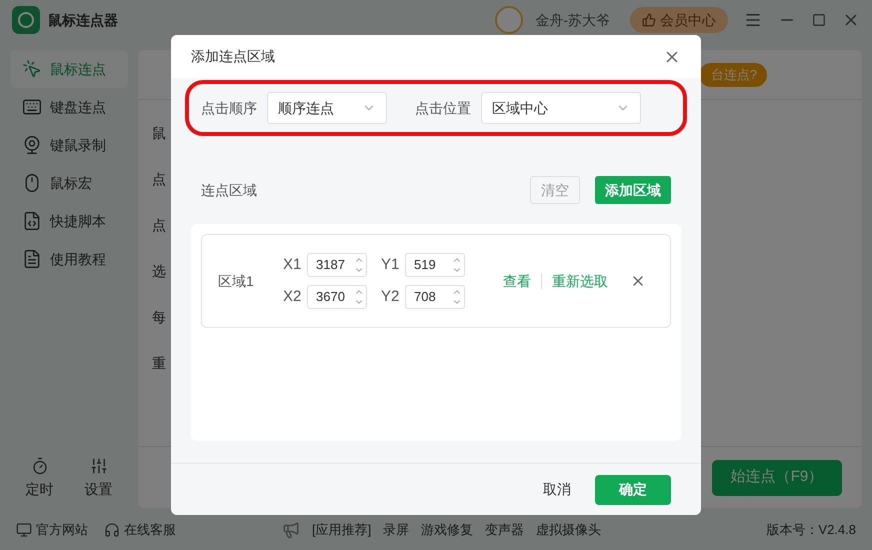  What do you see at coordinates (572, 20) in the screenshot?
I see `user-name: 金舟-苏大爷` at bounding box center [572, 20].